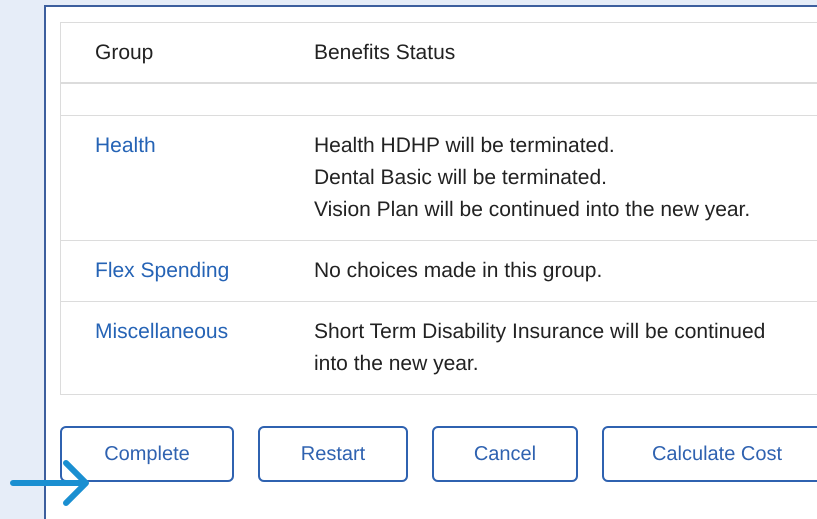 This screenshot has width=817, height=519. Describe the element at coordinates (125, 145) in the screenshot. I see `group-link: Health` at that location.